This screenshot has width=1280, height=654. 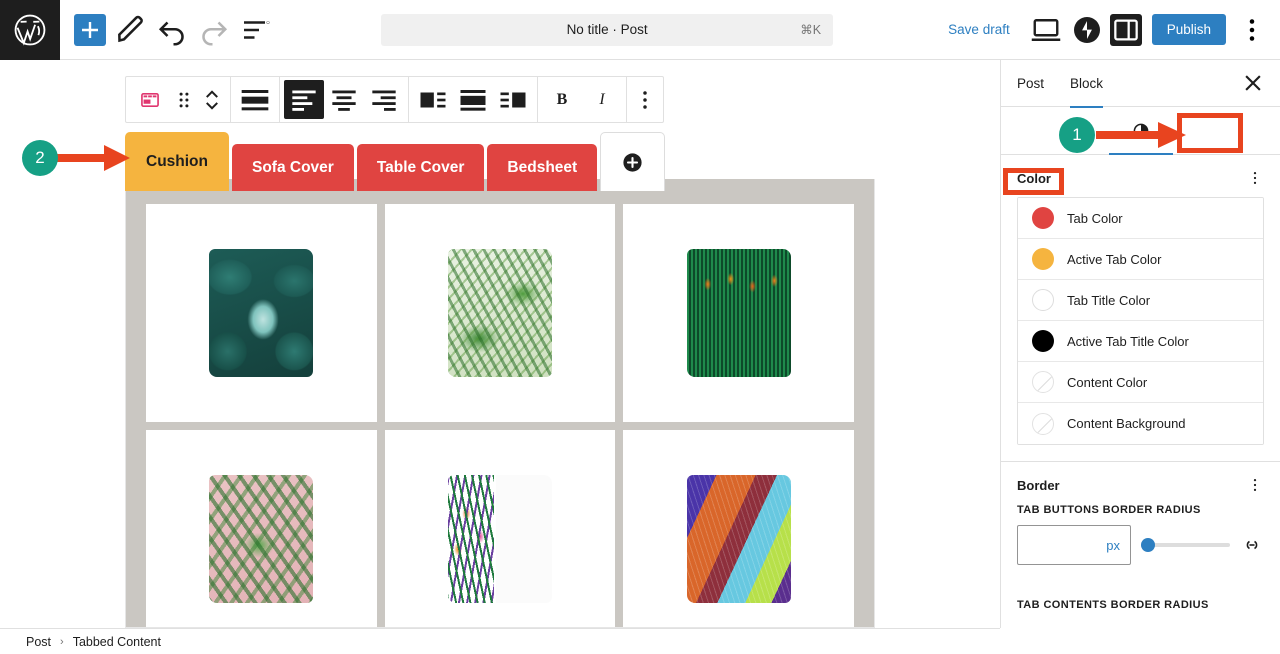 I want to click on tab-label: Sofa Cover, so click(x=293, y=167).